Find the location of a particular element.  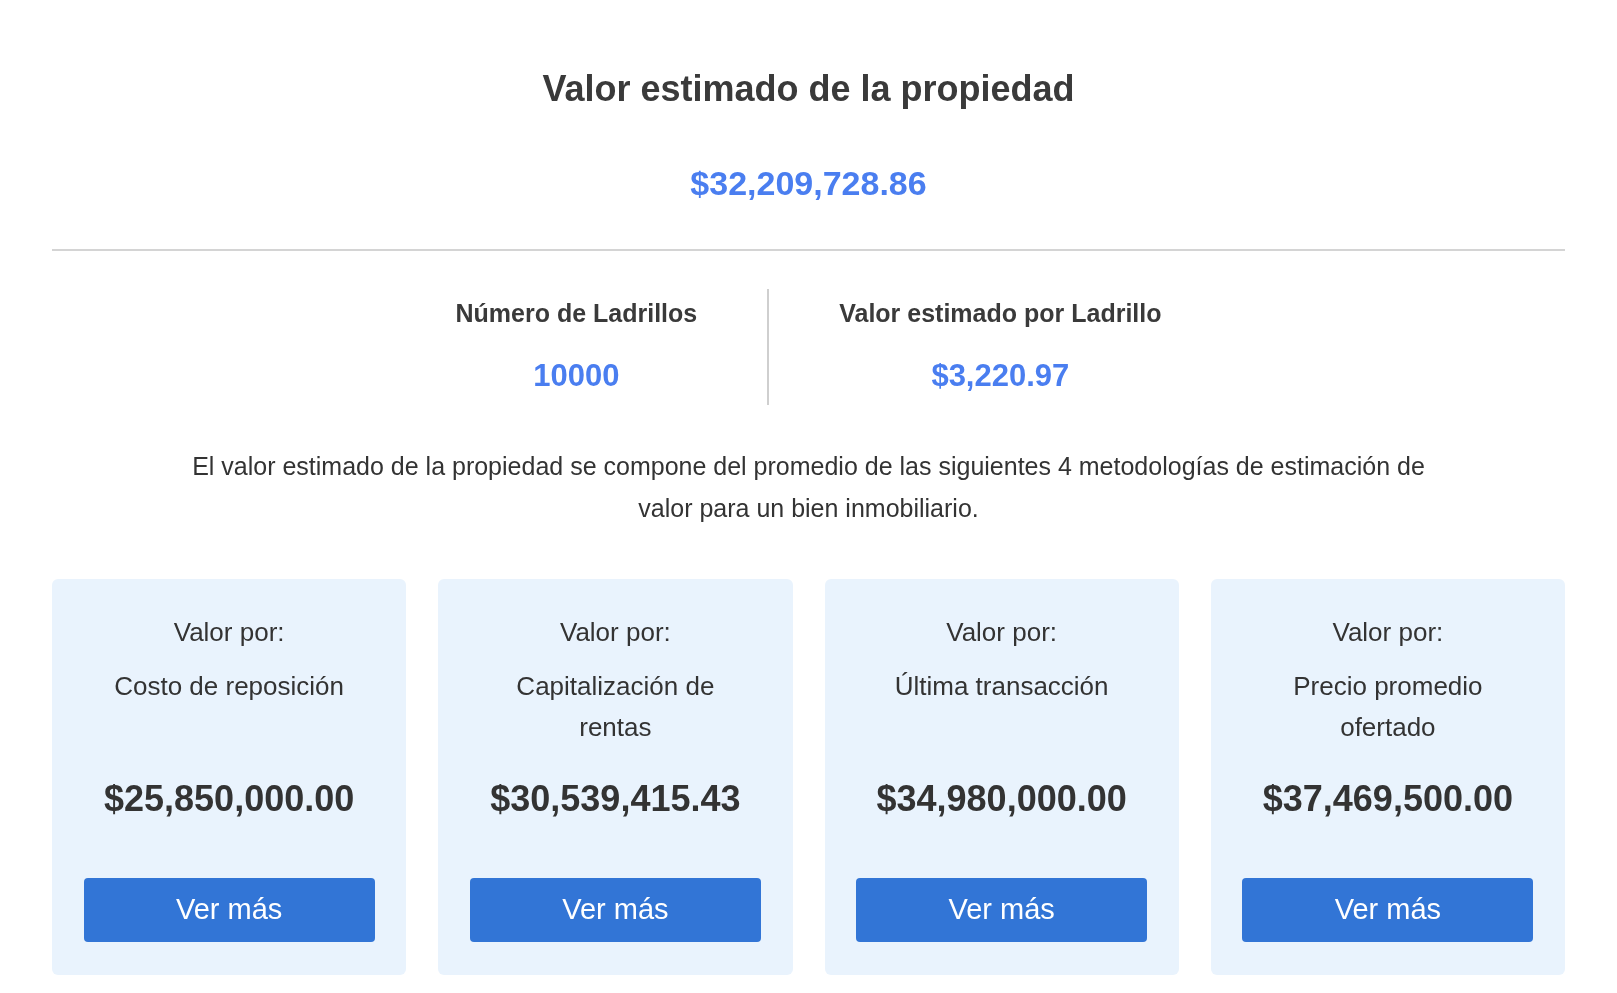

stat-value: $3,220.97 is located at coordinates (1000, 375).